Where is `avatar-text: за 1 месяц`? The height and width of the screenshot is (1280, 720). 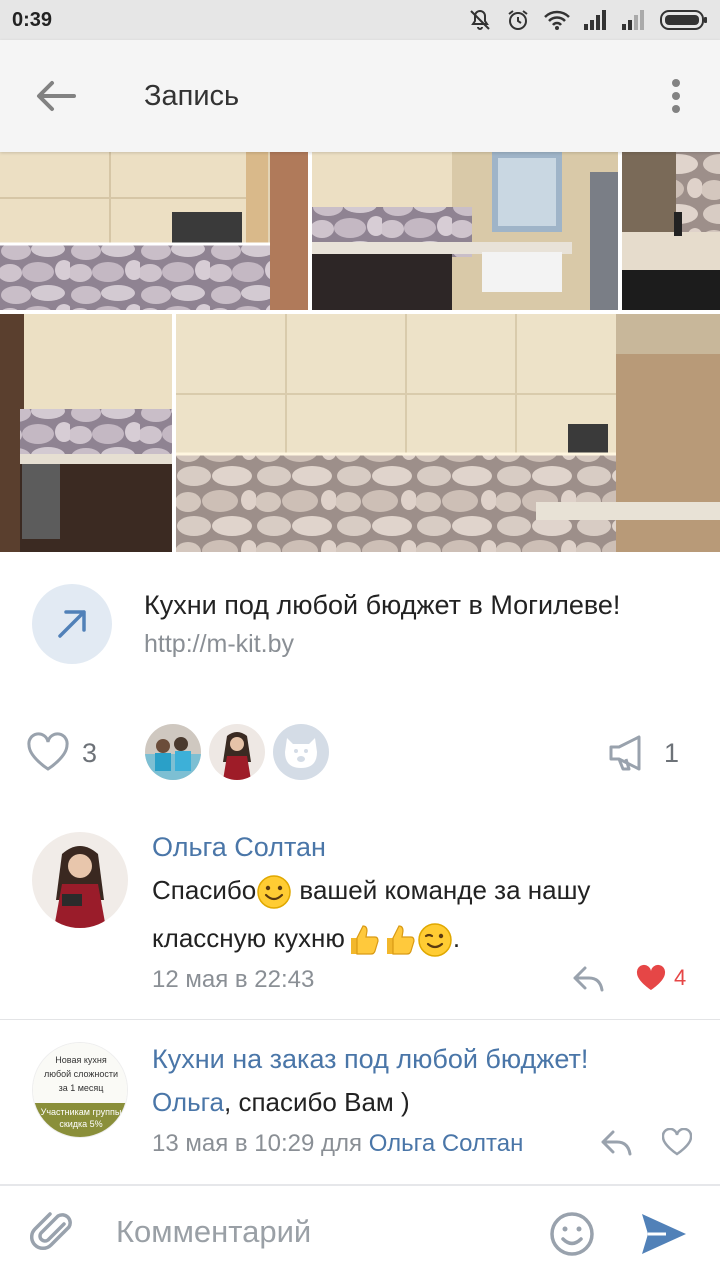 avatar-text: за 1 месяц is located at coordinates (81, 1088).